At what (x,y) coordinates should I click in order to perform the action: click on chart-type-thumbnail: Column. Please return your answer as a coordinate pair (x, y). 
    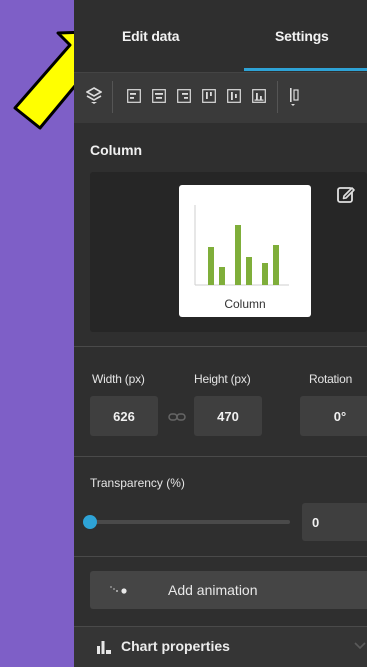
    Looking at the image, I should click on (245, 251).